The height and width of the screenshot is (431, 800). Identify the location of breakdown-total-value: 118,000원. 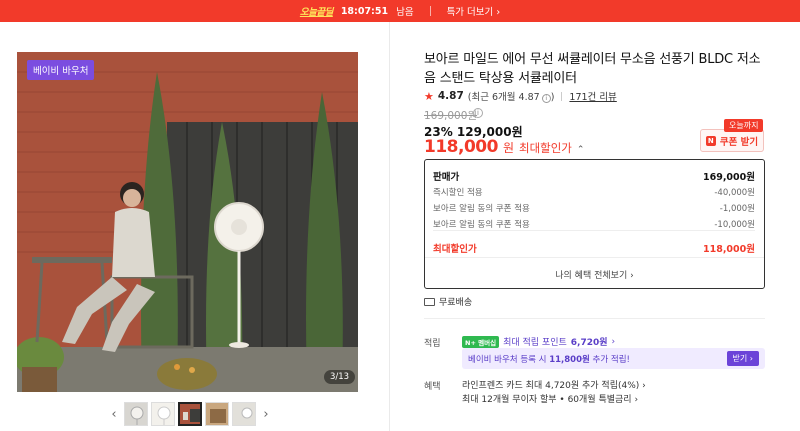
(728, 249).